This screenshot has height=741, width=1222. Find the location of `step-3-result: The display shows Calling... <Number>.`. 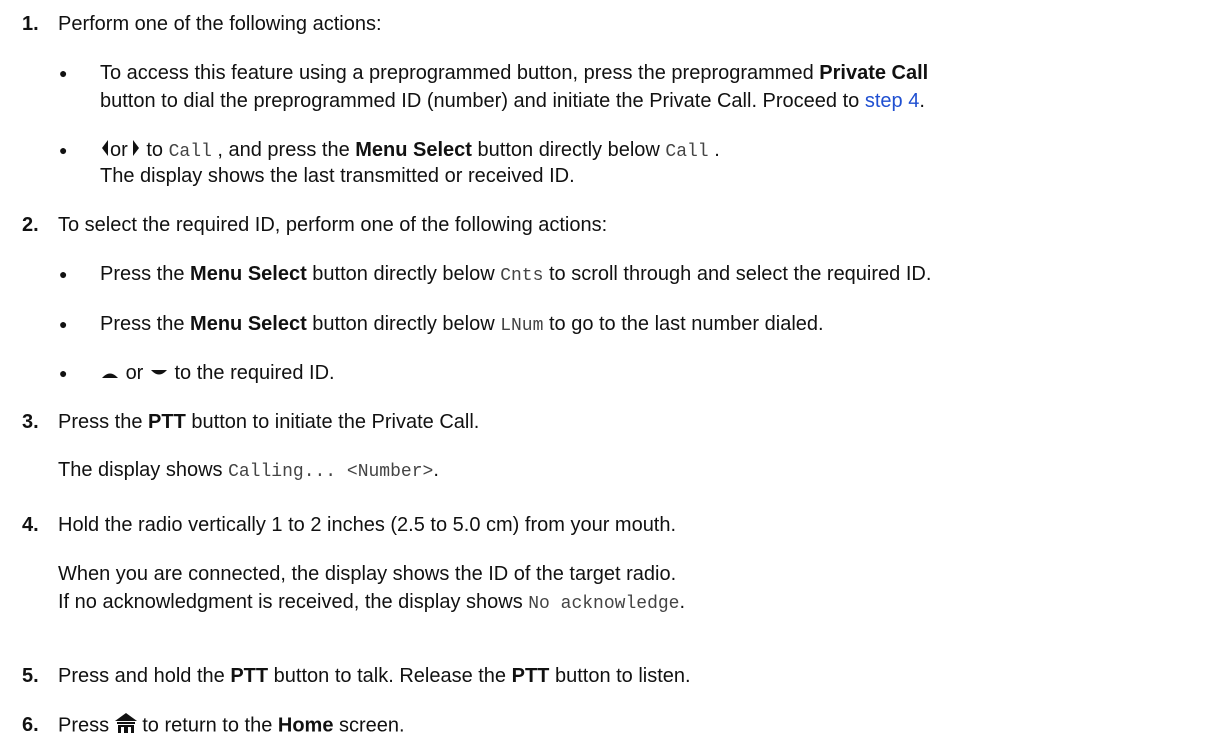

step-3-result: The display shows Calling... <Number>. is located at coordinates (248, 470).